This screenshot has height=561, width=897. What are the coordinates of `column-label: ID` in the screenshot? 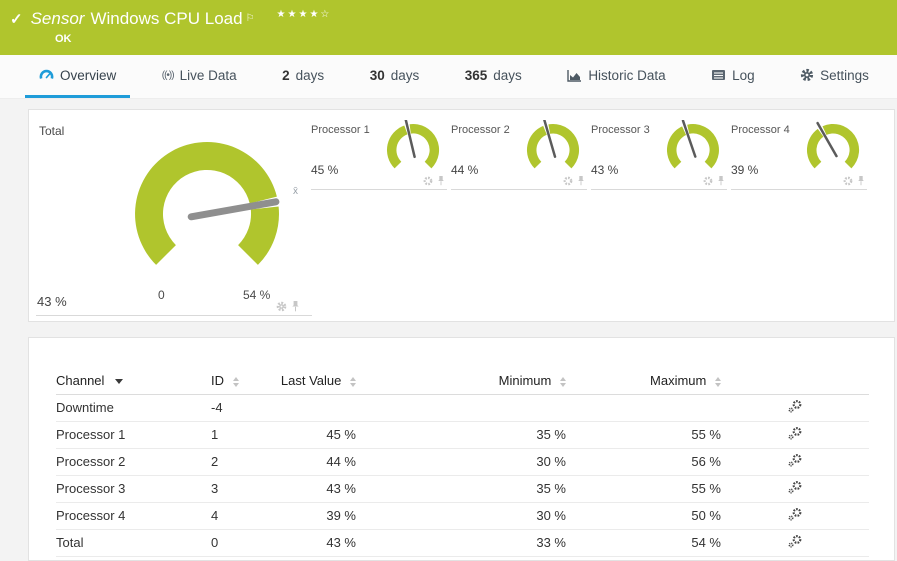 It's located at (217, 381).